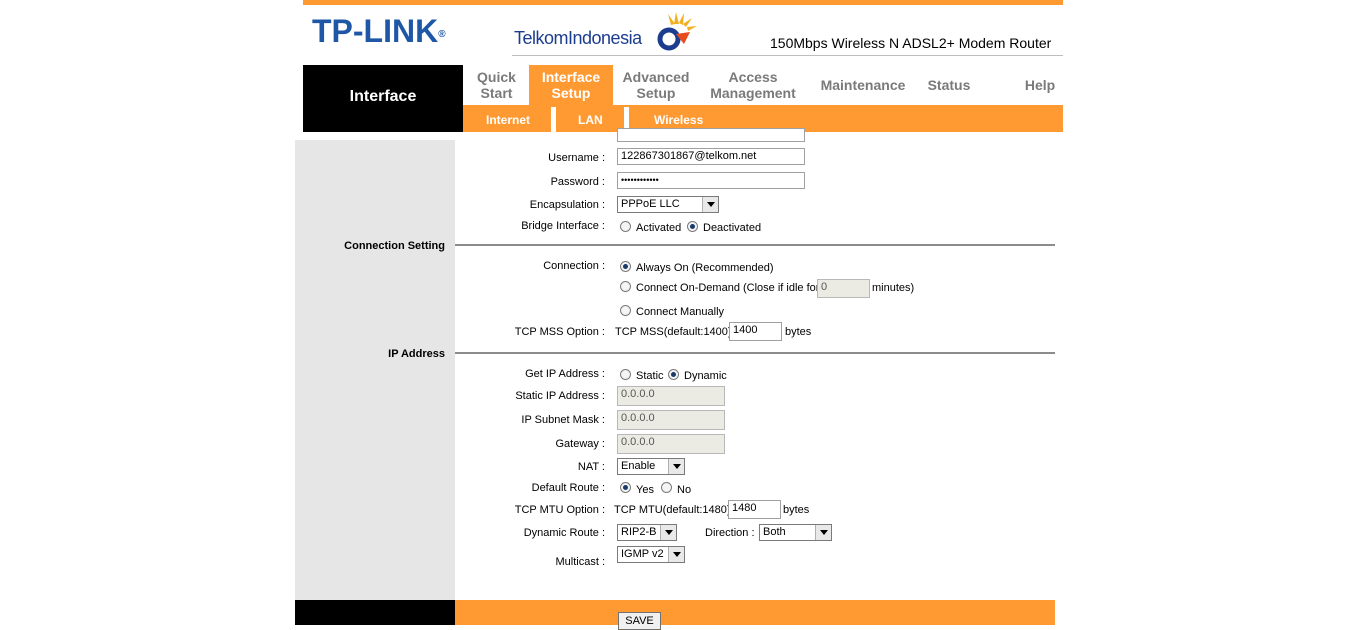  I want to click on subtab-internet: Internet, so click(508, 120).